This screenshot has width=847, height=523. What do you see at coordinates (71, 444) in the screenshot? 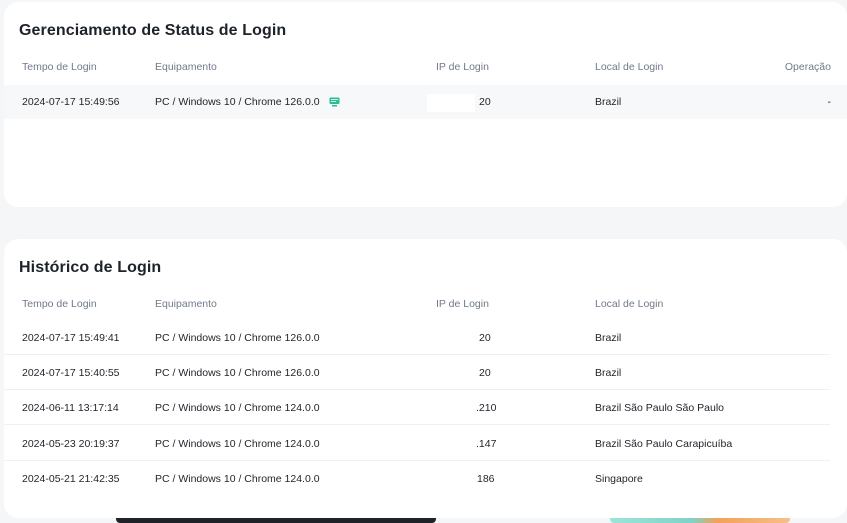
I see `cell-login-time: 2024-05-23 20:19:37` at bounding box center [71, 444].